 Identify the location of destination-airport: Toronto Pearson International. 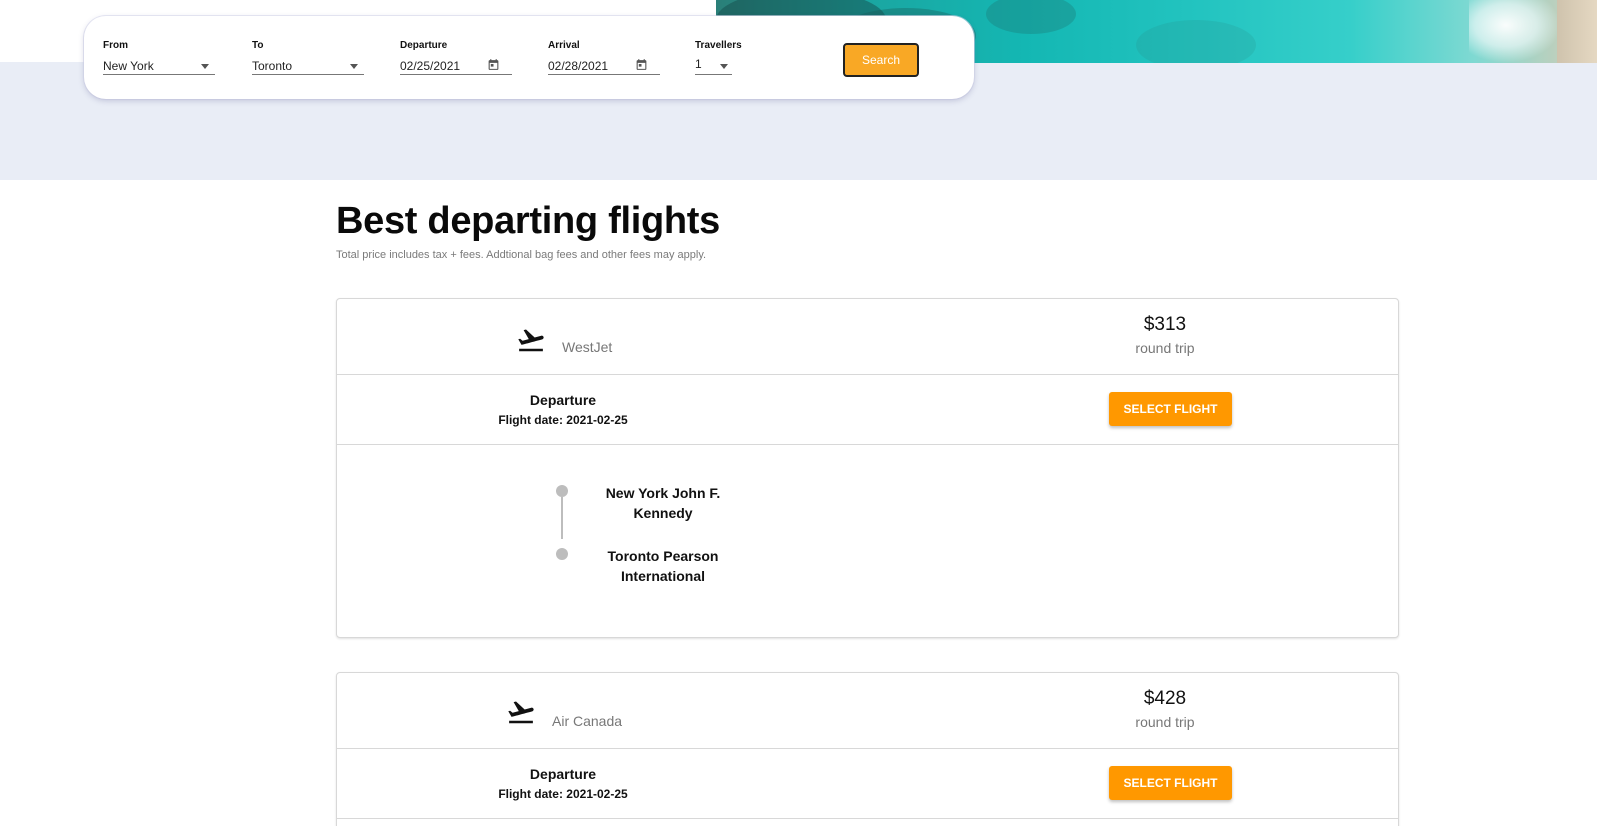
(663, 566).